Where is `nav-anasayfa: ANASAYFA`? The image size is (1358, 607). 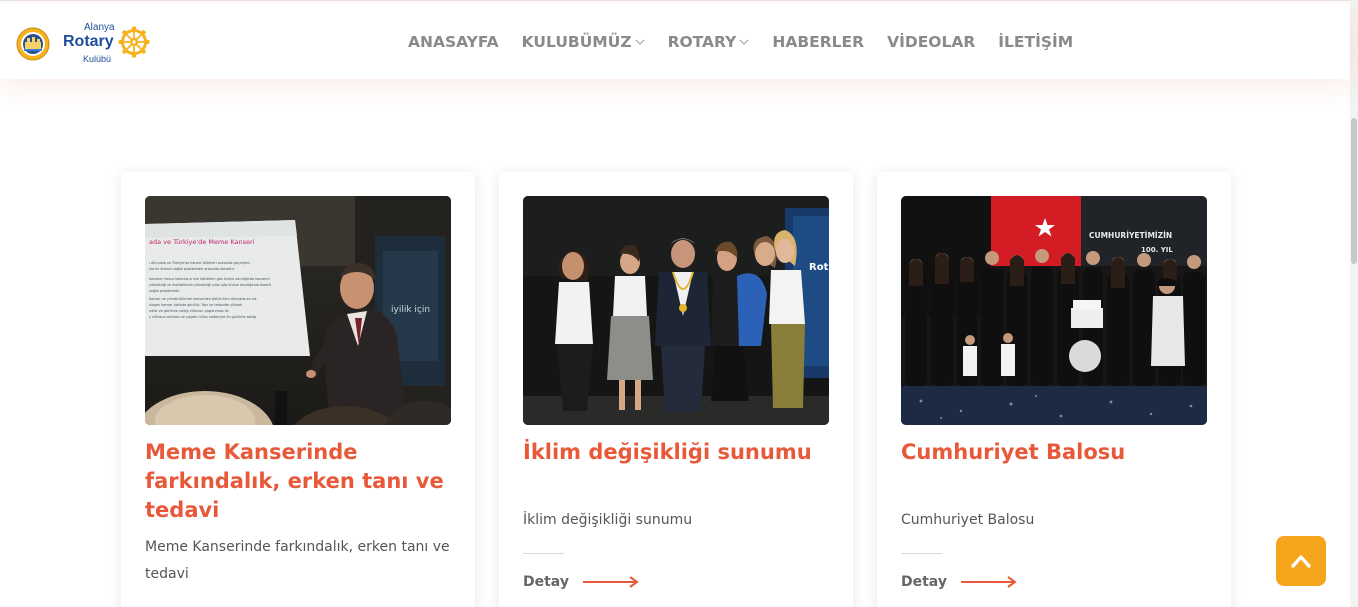 nav-anasayfa: ANASAYFA is located at coordinates (453, 42).